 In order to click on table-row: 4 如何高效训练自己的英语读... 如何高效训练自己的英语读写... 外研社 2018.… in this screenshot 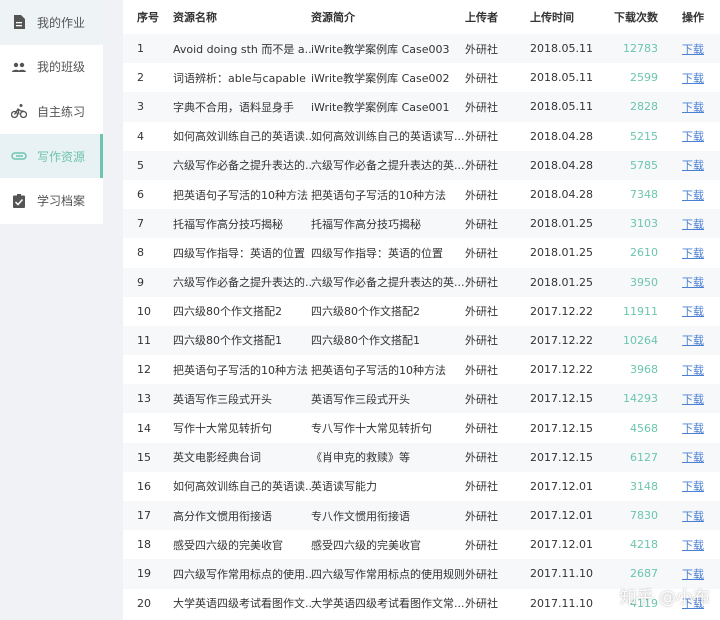, I will do `click(421, 136)`.